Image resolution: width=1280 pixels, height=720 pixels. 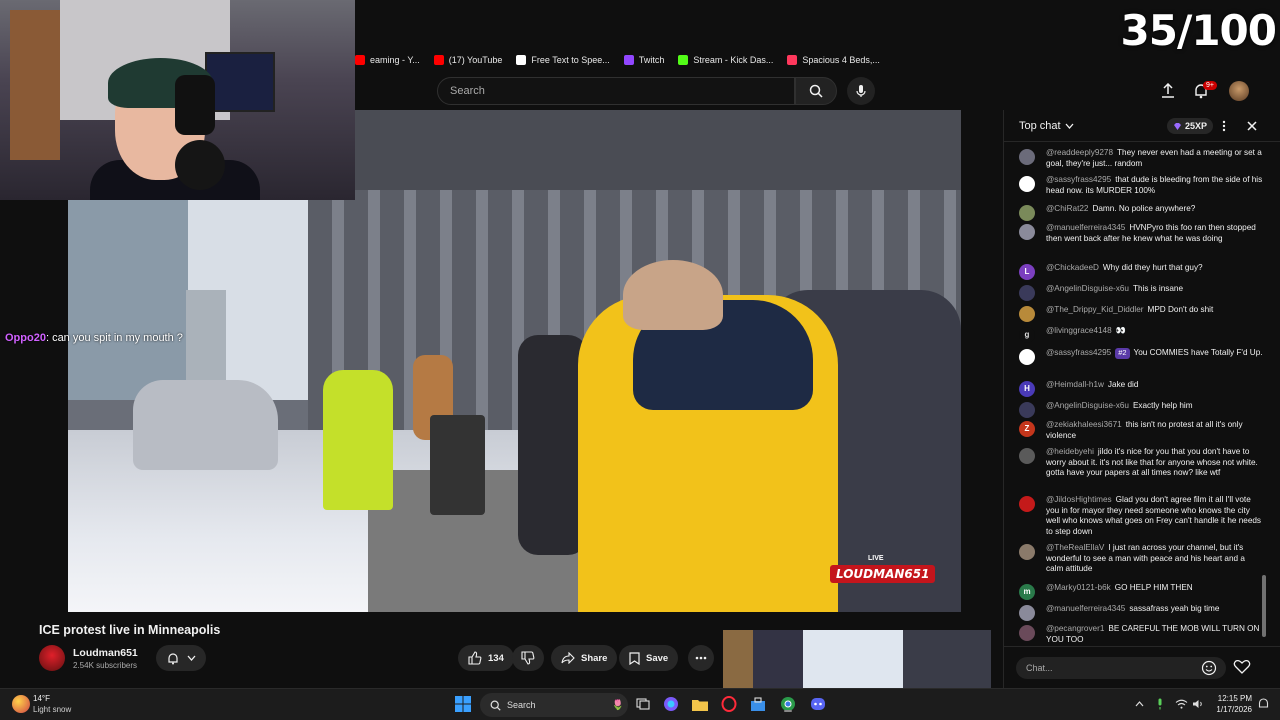 I want to click on task-view-icon, so click(x=643, y=704).